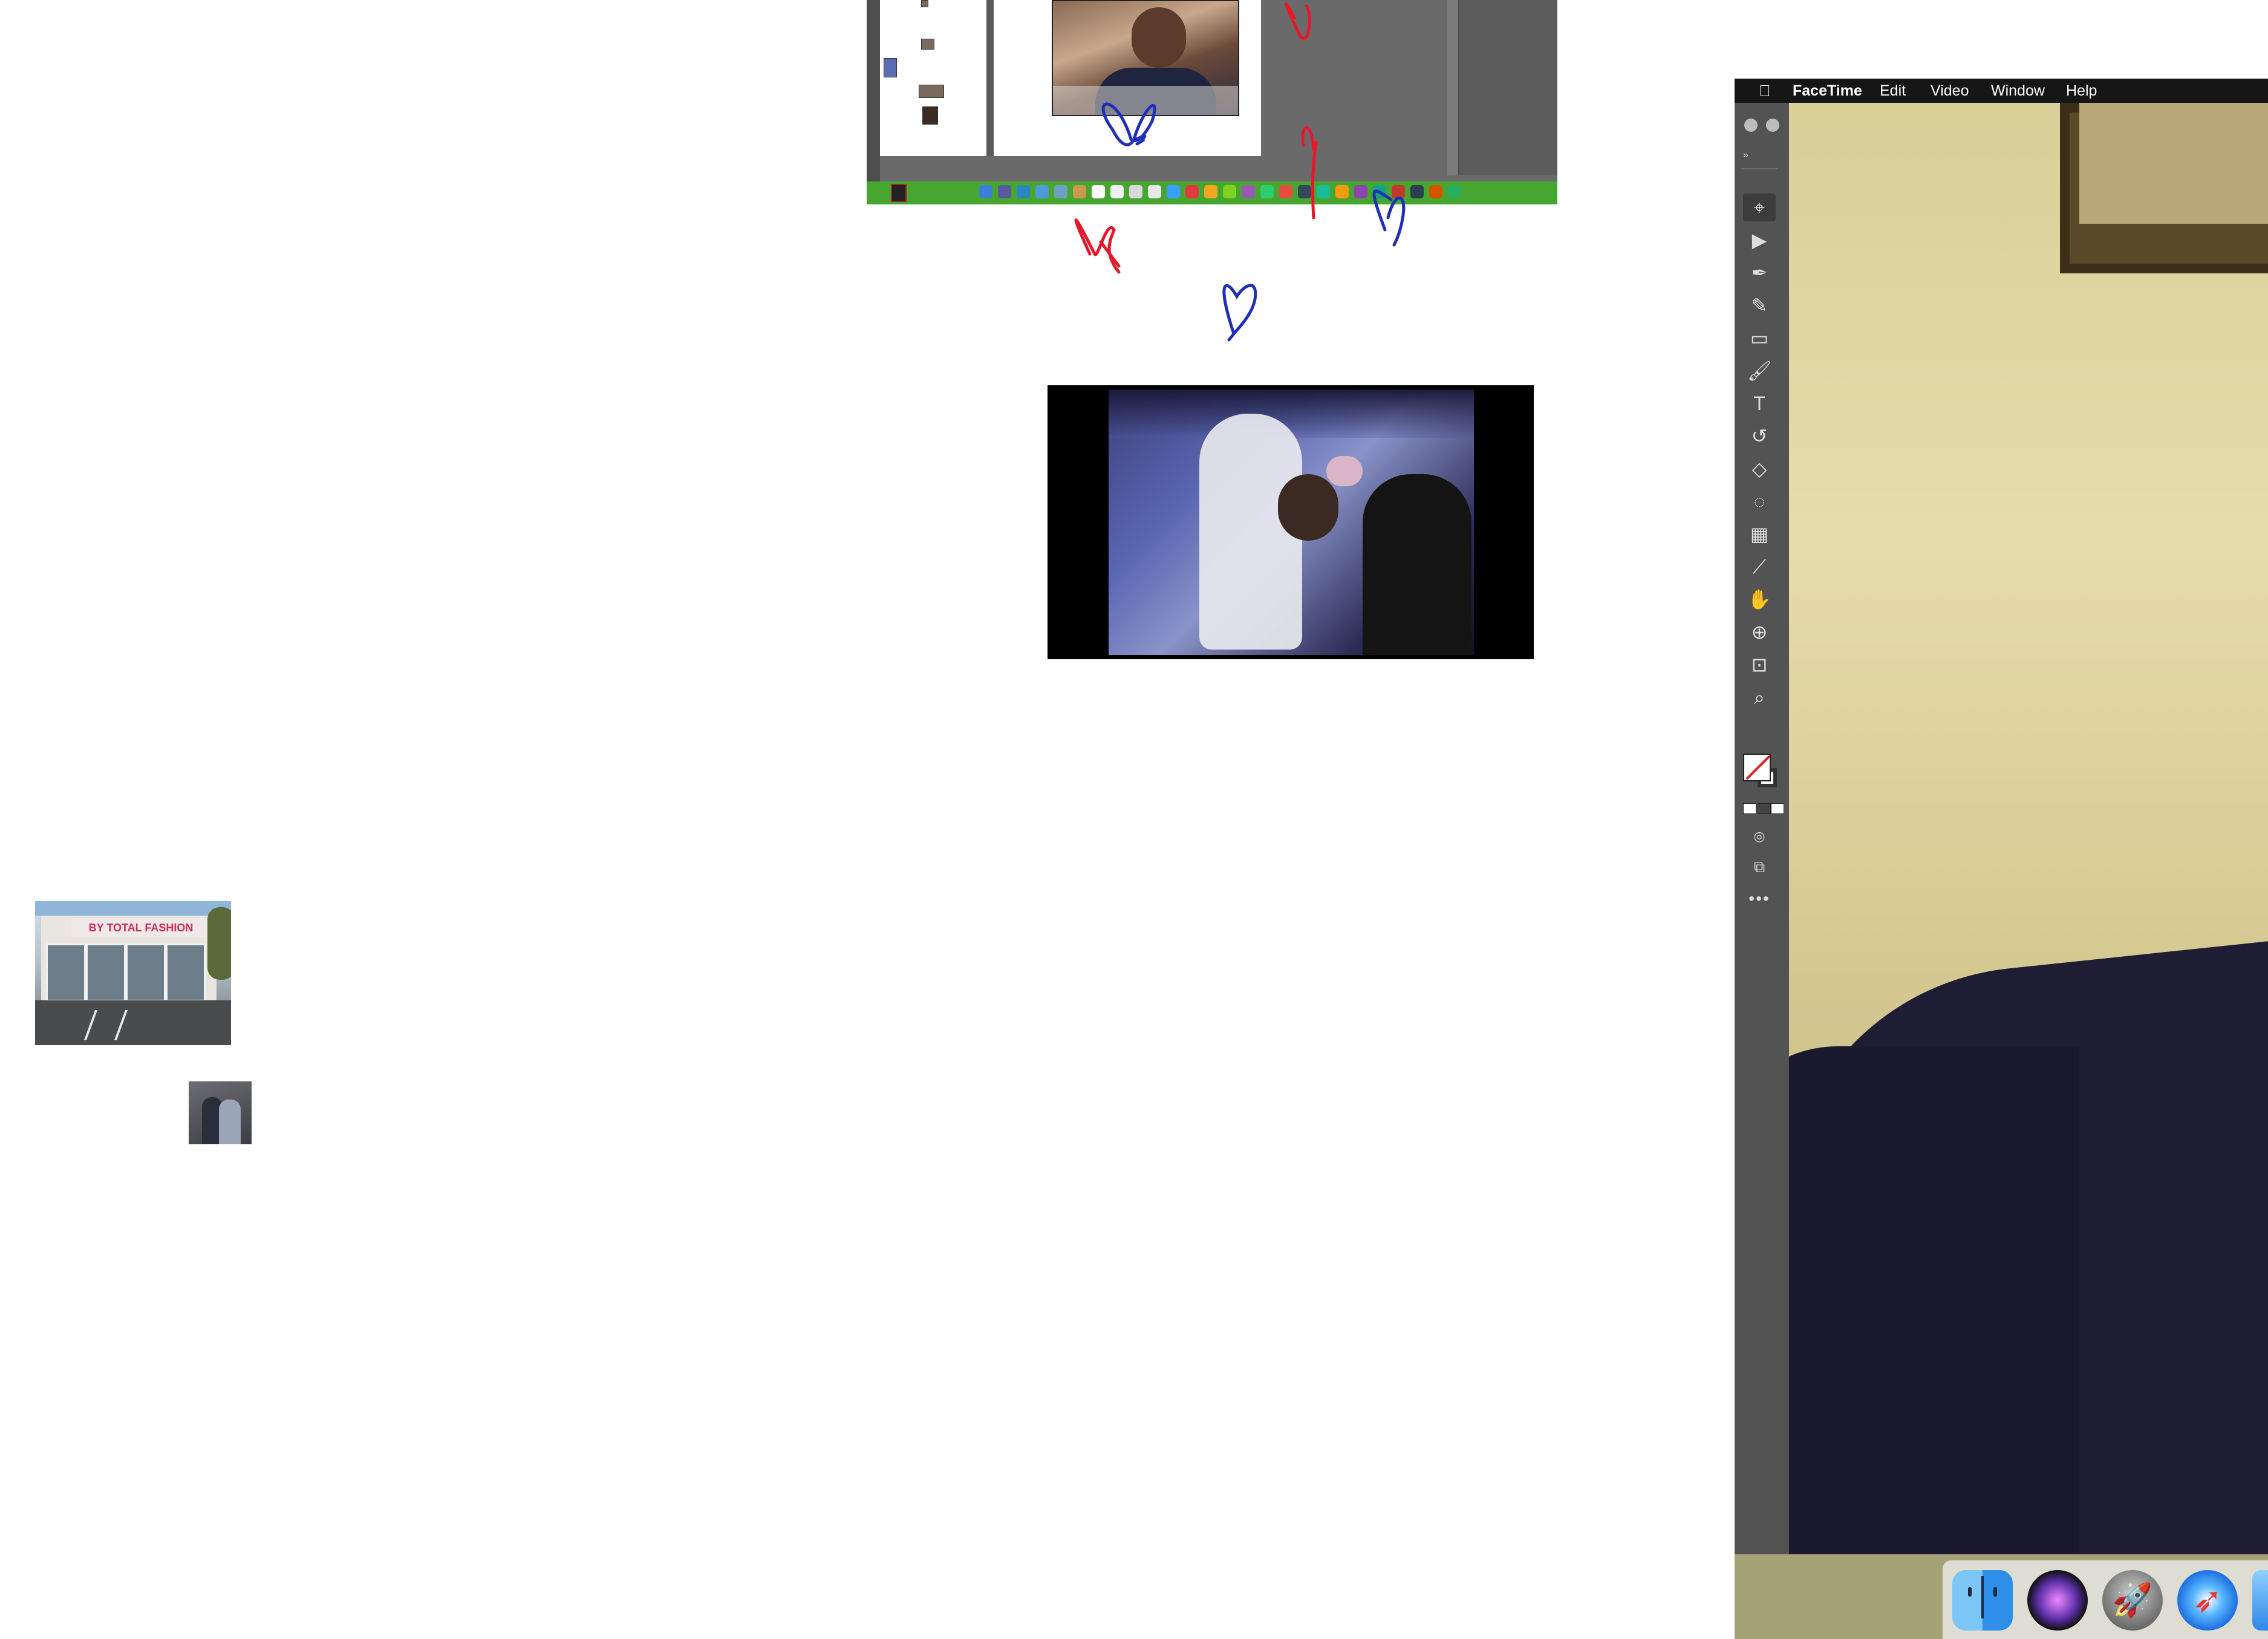 This screenshot has width=2268, height=1639. Describe the element at coordinates (1827, 91) in the screenshot. I see `menu-app-name: FaceTime` at that location.